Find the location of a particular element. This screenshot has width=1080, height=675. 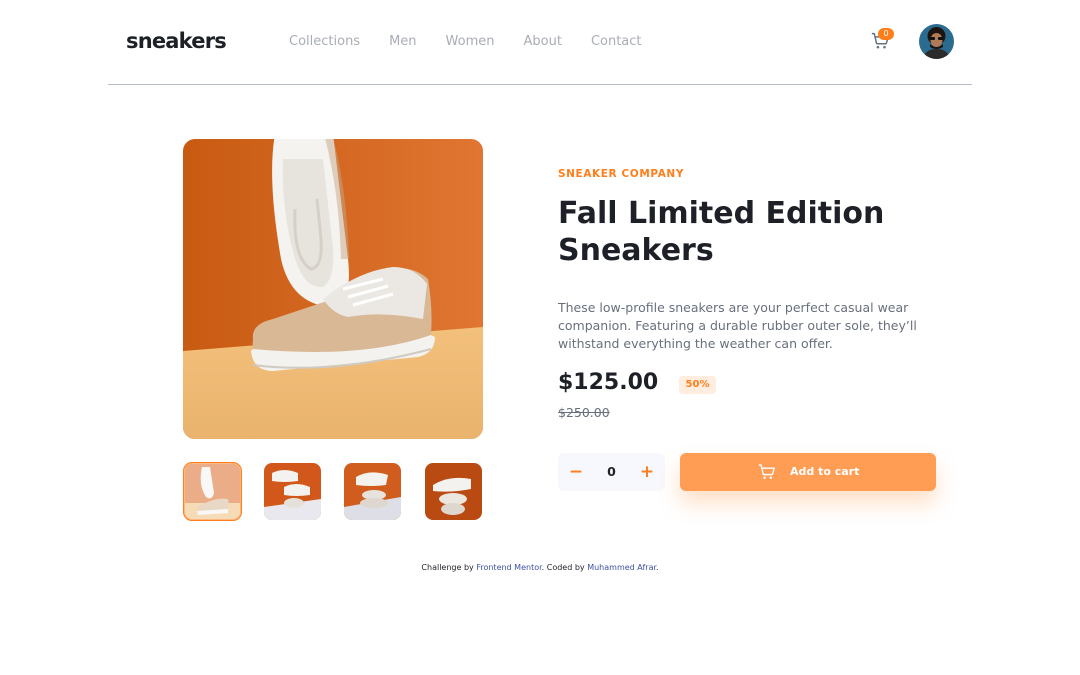

decrease-quantity-button: − is located at coordinates (576, 472).